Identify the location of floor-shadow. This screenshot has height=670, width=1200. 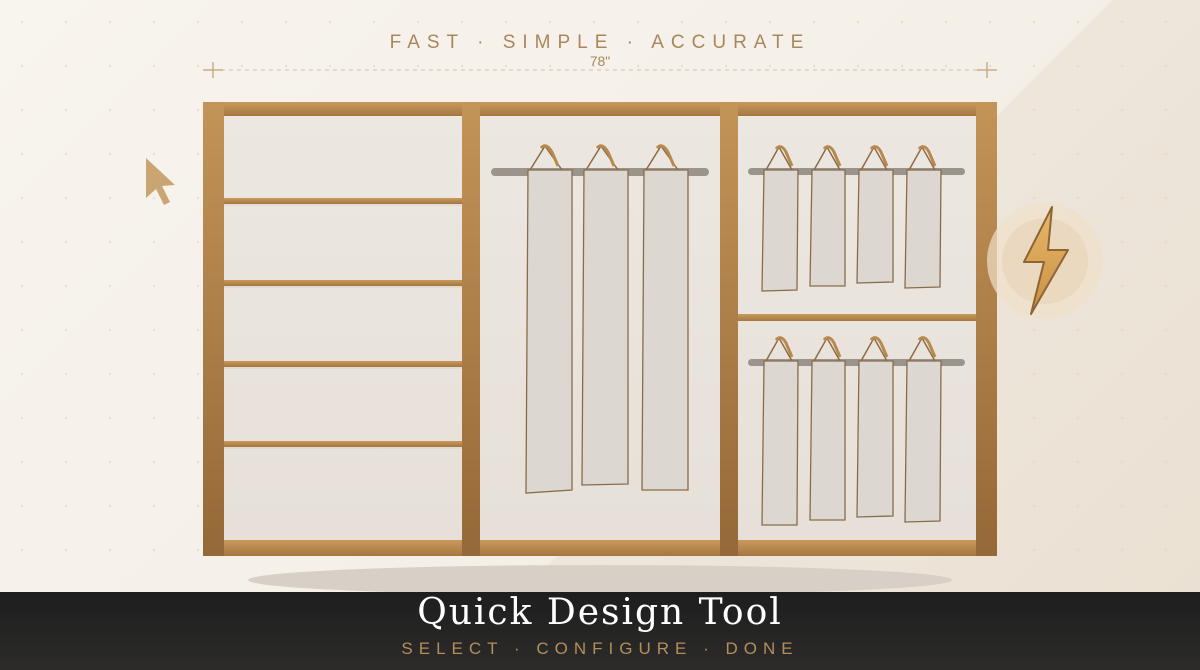
(600, 578).